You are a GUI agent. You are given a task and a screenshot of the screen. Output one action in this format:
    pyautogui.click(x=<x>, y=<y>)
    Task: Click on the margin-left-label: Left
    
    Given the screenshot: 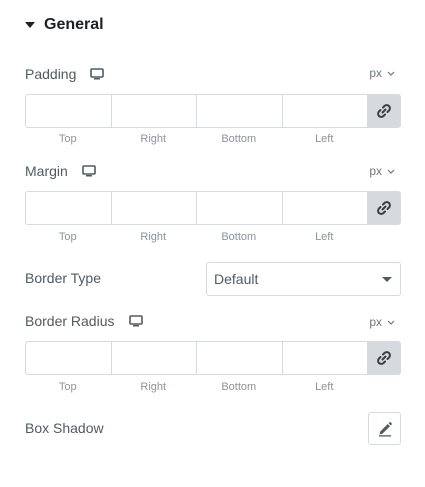 What is the action you would take?
    pyautogui.click(x=324, y=237)
    